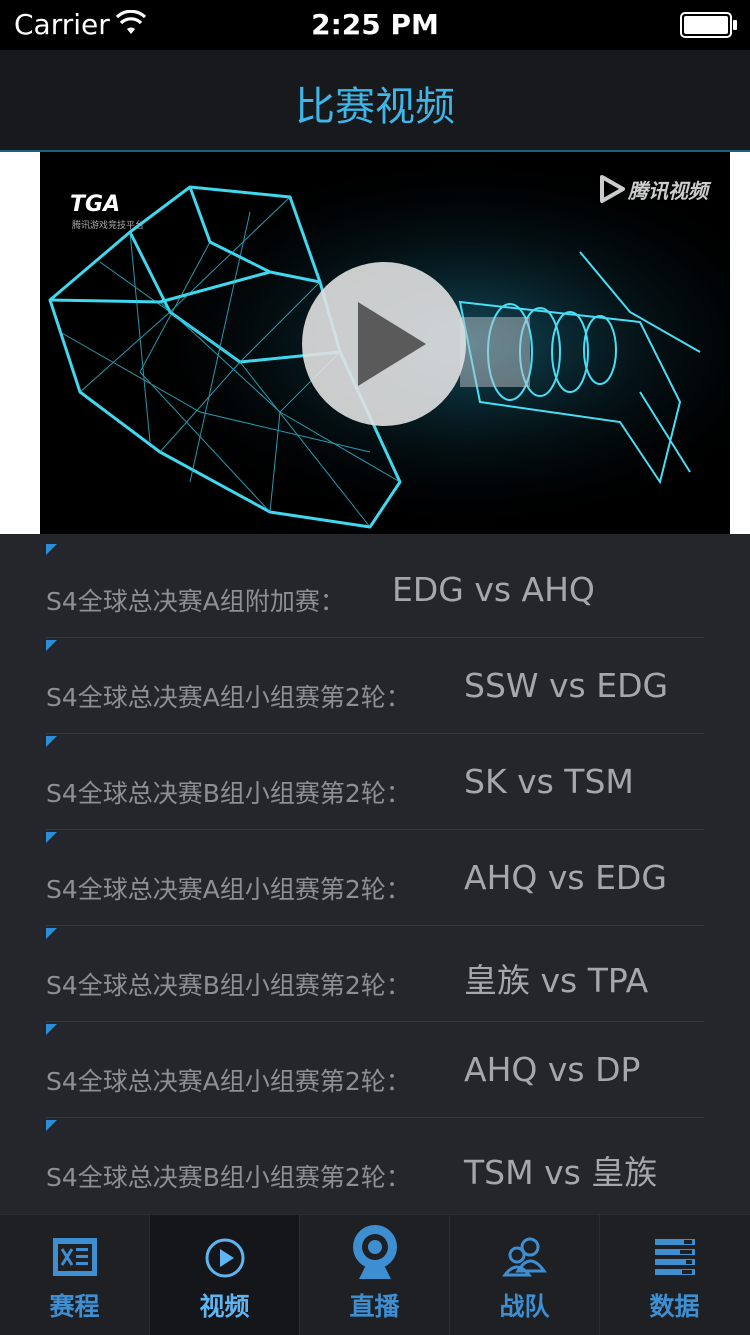 Image resolution: width=750 pixels, height=1335 pixels. I want to click on tab-label: 视频, so click(224, 1306).